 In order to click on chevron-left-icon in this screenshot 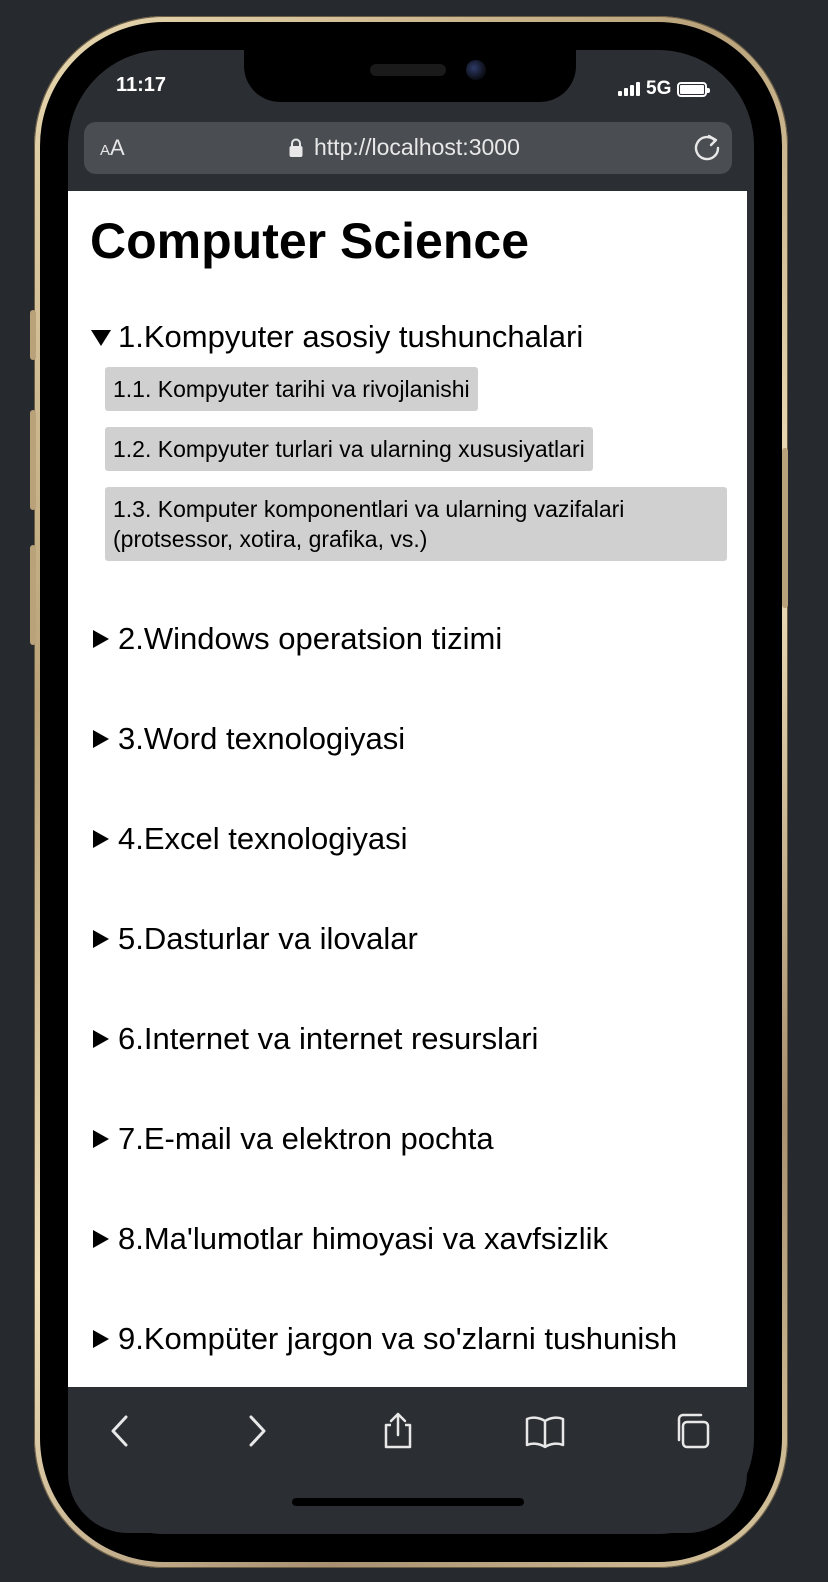, I will do `click(121, 1431)`.